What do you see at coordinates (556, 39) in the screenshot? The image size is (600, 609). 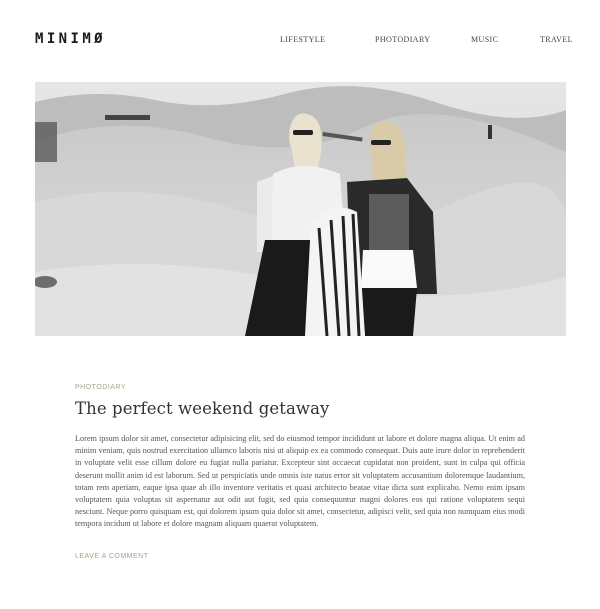 I see `nav-item-travel: TRAVEL` at bounding box center [556, 39].